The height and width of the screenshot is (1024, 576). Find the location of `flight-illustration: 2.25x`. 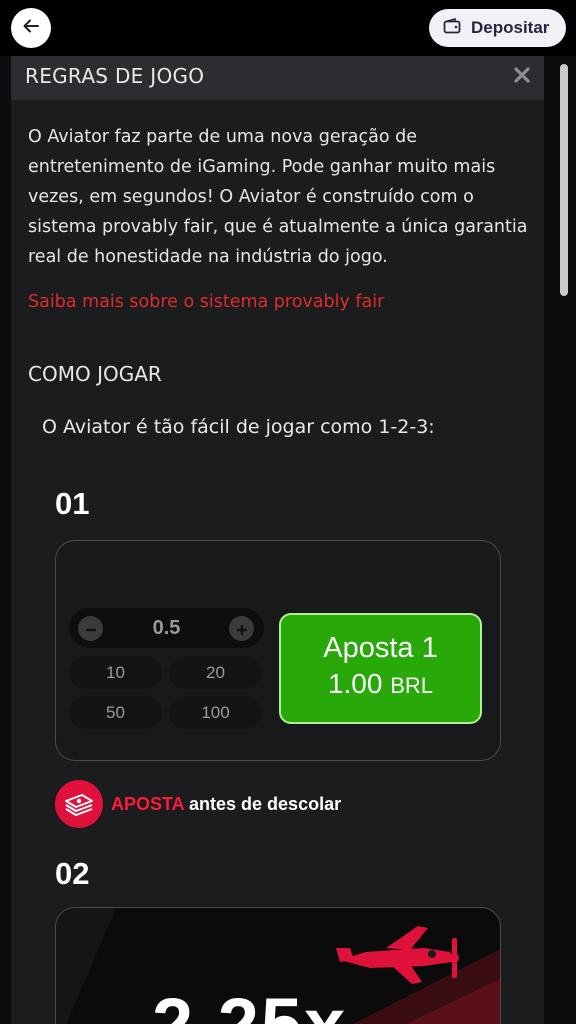

flight-illustration: 2.25x is located at coordinates (278, 965).